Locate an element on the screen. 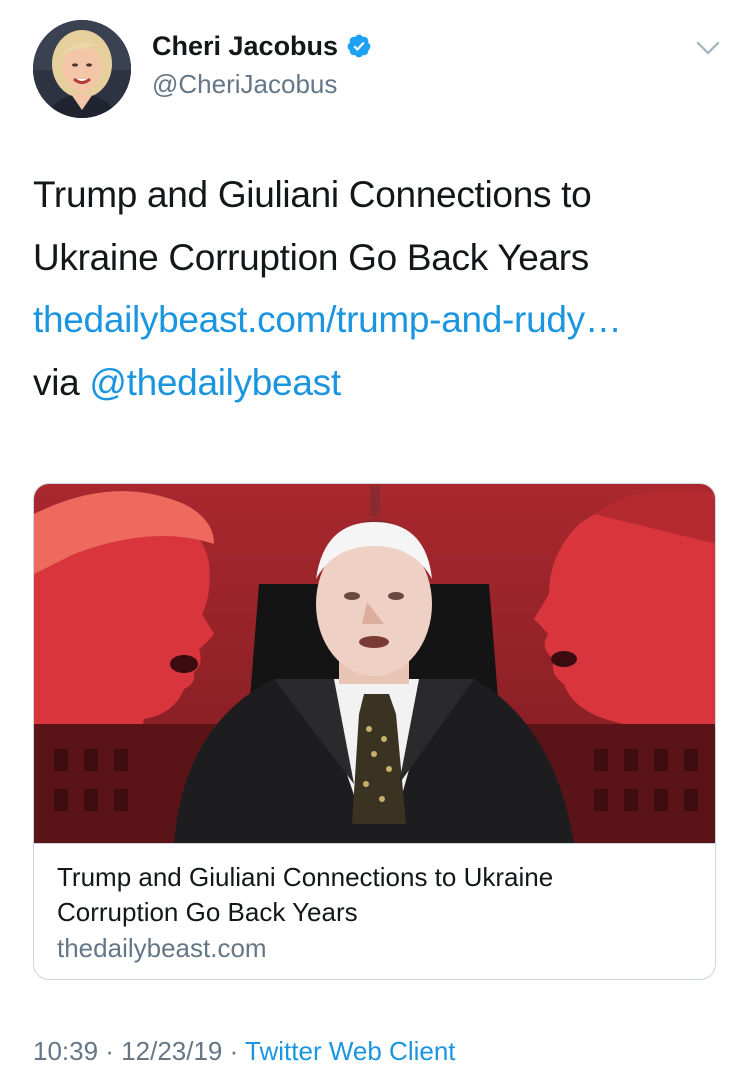 This screenshot has height=1079, width=733. tweet-source: Twitter Web Client is located at coordinates (350, 1051).